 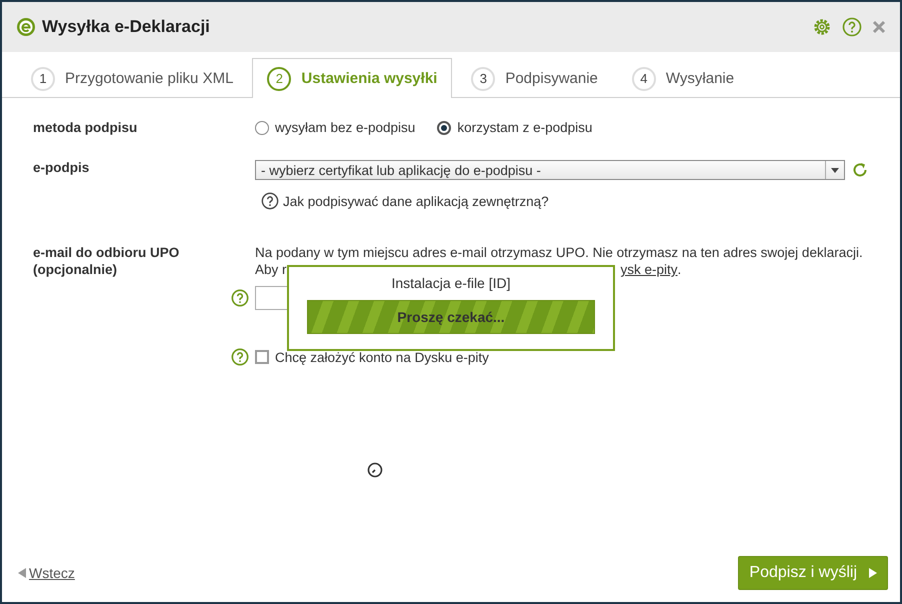 What do you see at coordinates (416, 201) in the screenshot?
I see `help-link: Jak podpisywać dane aplikacją zewnętrzną?` at bounding box center [416, 201].